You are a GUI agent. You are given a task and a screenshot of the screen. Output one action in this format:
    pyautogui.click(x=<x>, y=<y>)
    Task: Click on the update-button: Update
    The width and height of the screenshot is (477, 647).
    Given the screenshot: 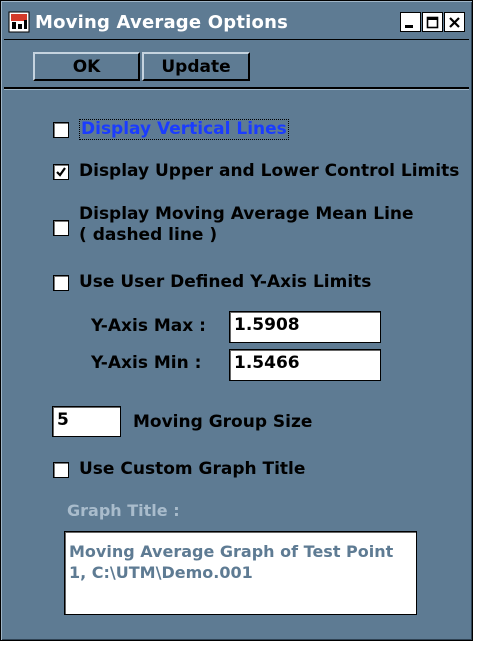 What is the action you would take?
    pyautogui.click(x=196, y=66)
    